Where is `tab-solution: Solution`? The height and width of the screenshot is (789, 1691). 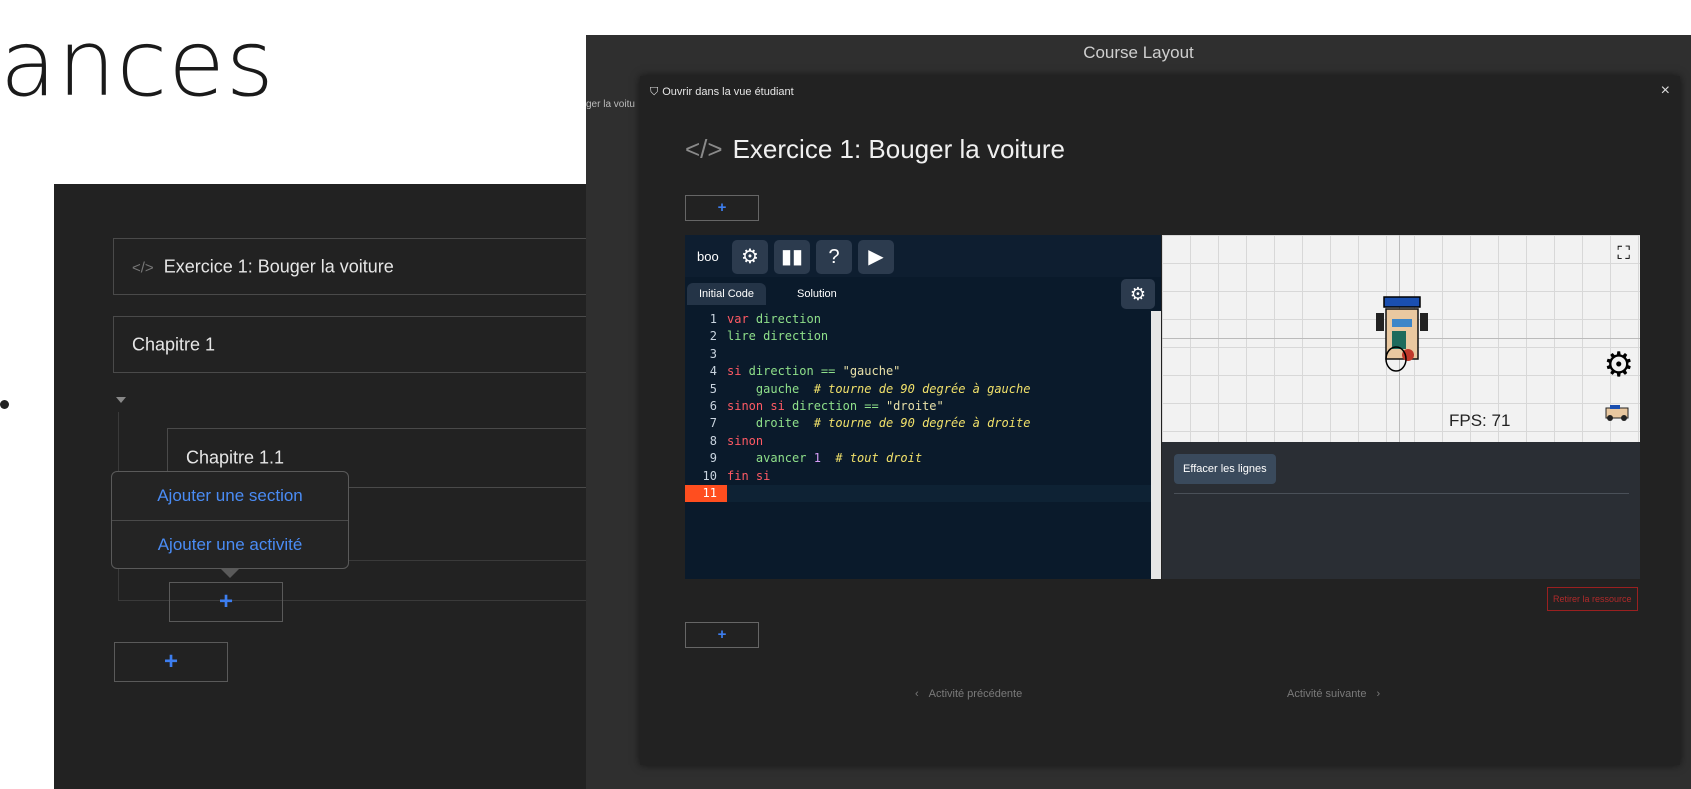
tab-solution: Solution is located at coordinates (817, 294).